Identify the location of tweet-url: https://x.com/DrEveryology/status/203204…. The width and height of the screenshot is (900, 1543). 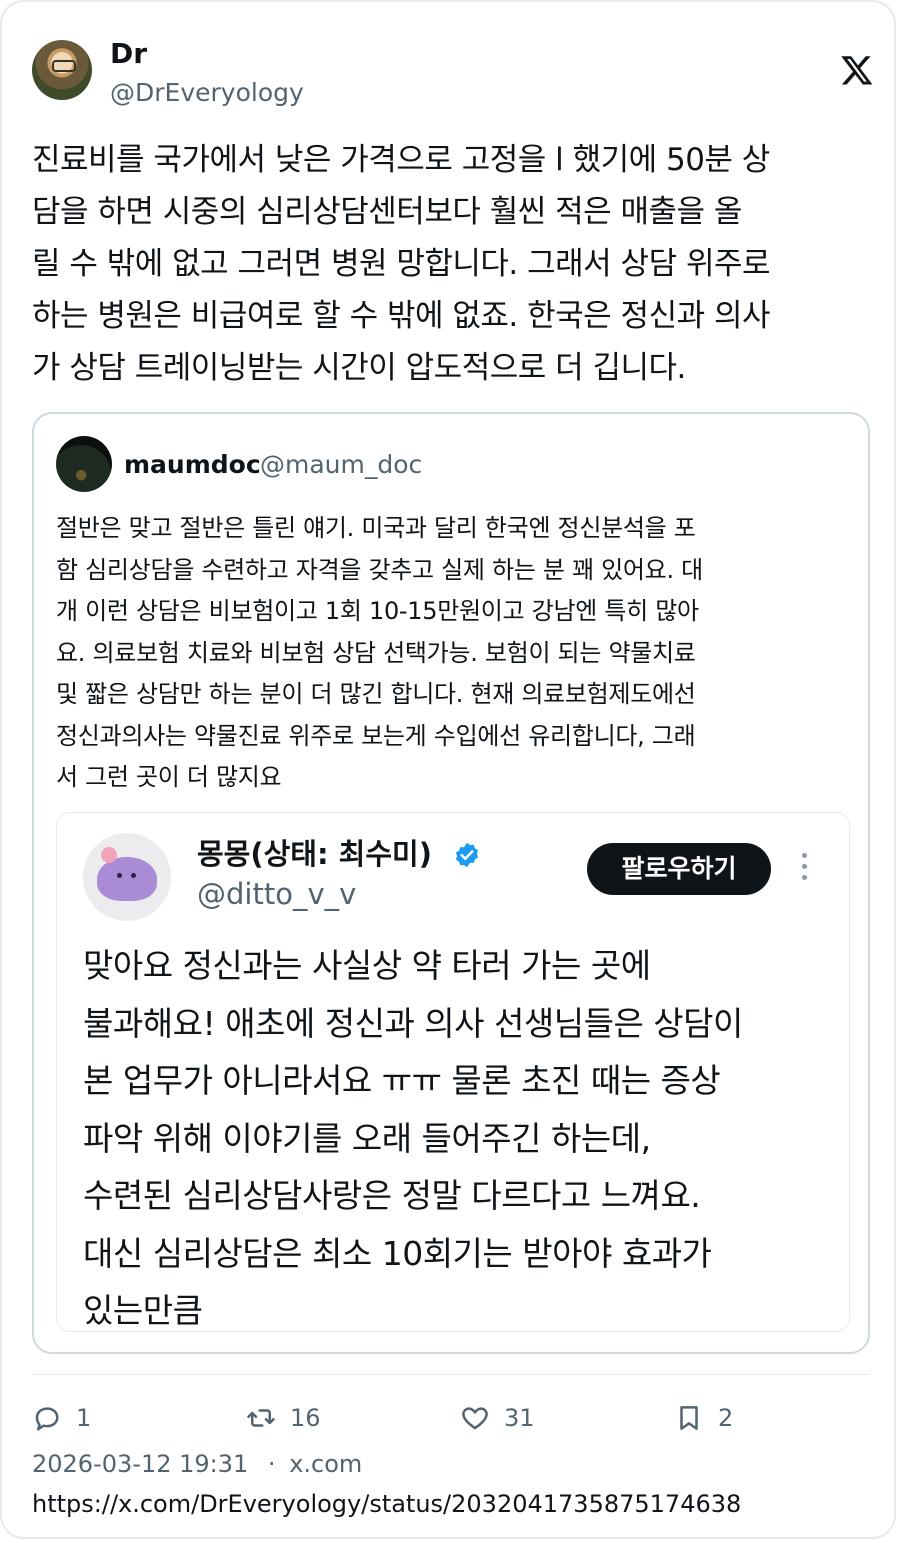
(386, 1504).